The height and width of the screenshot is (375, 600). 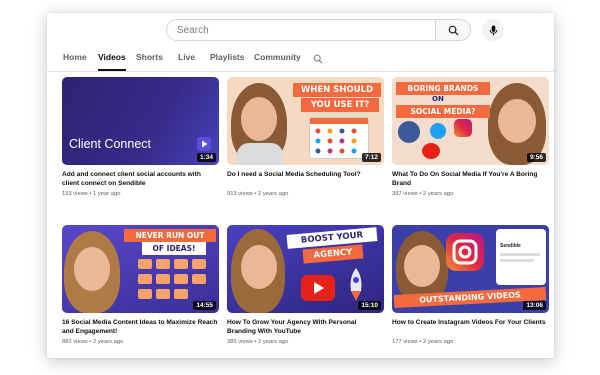 What do you see at coordinates (305, 269) in the screenshot?
I see `video-thumbnail: BOOST YOUR AGENCY 15:10` at bounding box center [305, 269].